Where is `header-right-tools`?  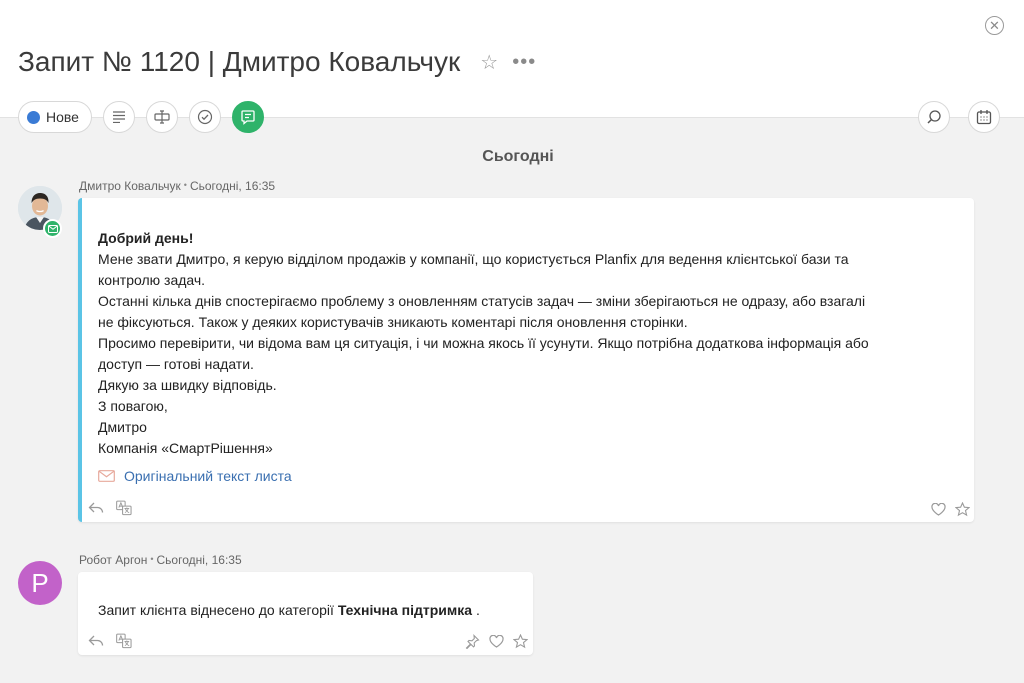 header-right-tools is located at coordinates (959, 117).